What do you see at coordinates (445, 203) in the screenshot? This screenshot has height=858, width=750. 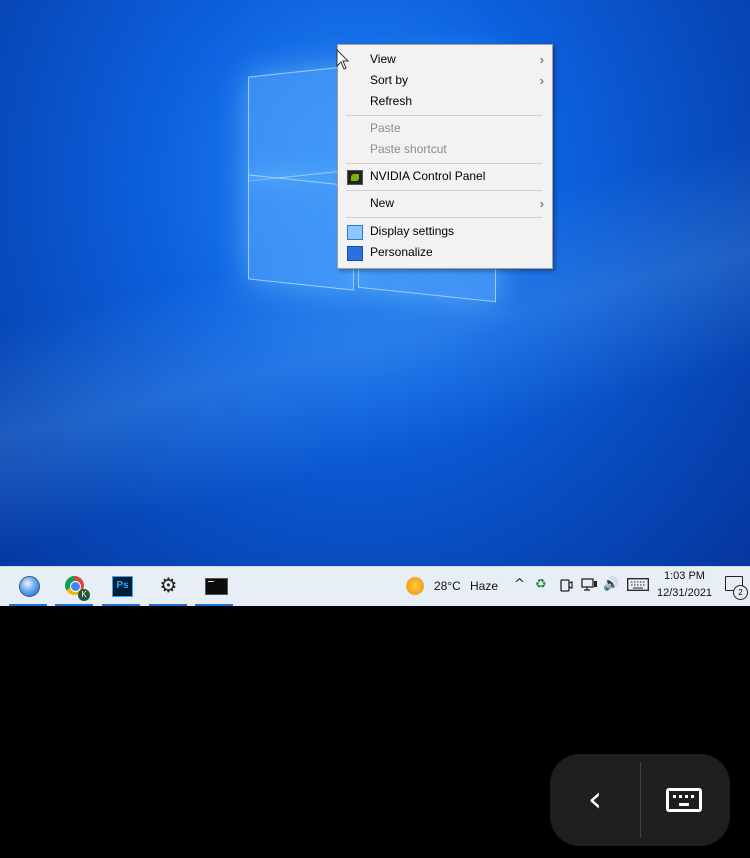 I see `menu-item-new: New ›` at bounding box center [445, 203].